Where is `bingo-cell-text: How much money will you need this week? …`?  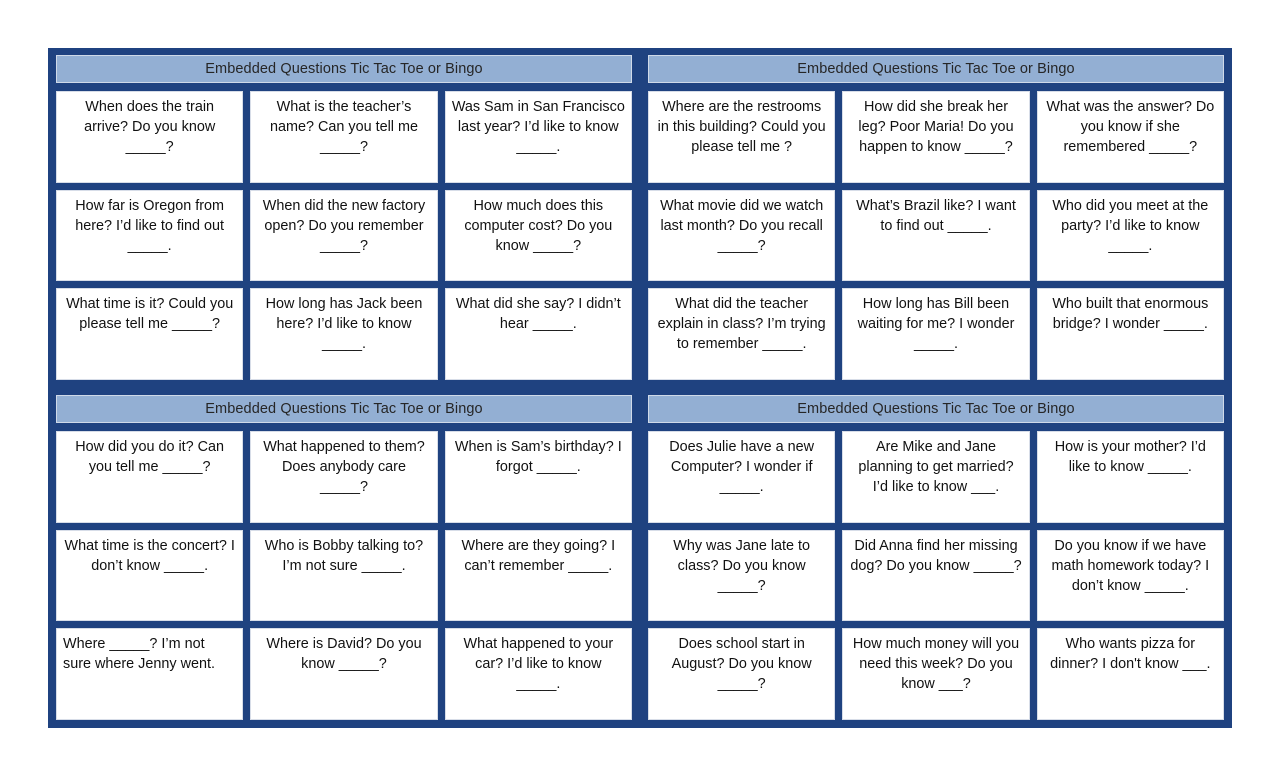
bingo-cell-text: How much money will you need this week? … is located at coordinates (936, 664).